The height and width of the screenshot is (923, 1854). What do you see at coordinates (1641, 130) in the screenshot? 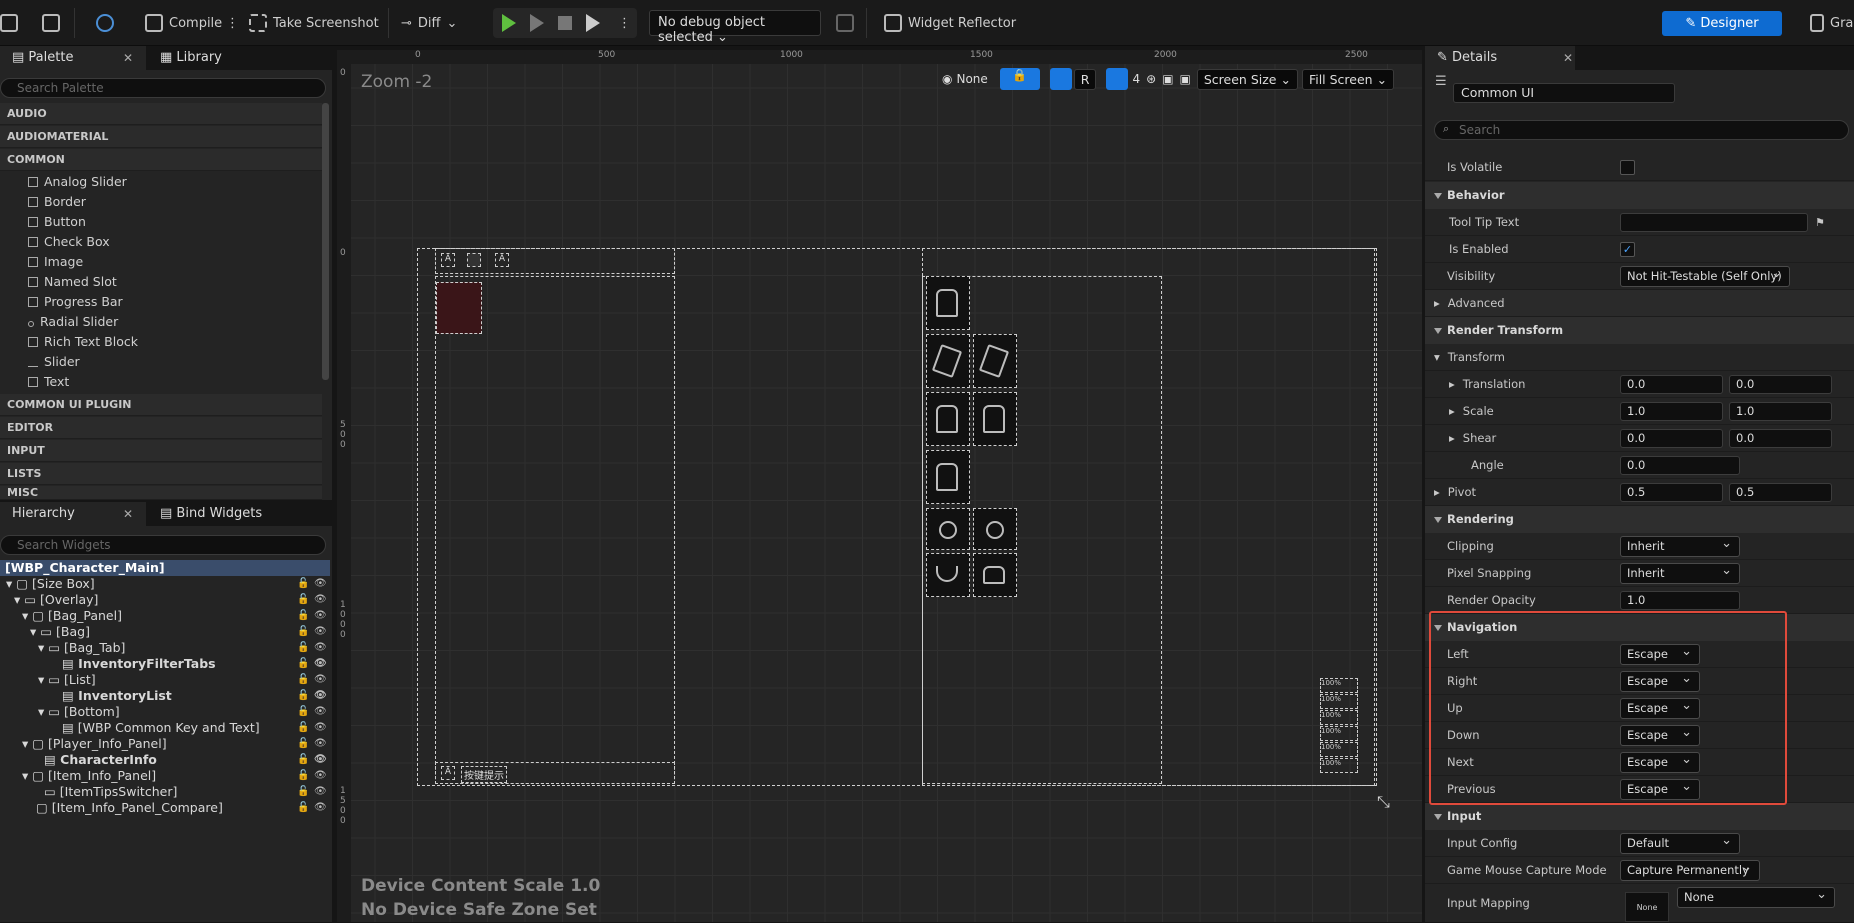
I see `details-search-input: Search` at bounding box center [1641, 130].